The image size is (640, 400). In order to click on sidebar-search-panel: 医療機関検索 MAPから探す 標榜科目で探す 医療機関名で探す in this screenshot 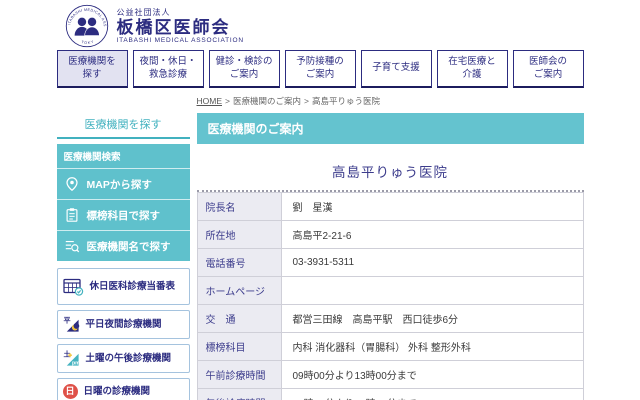, I will do `click(123, 202)`.